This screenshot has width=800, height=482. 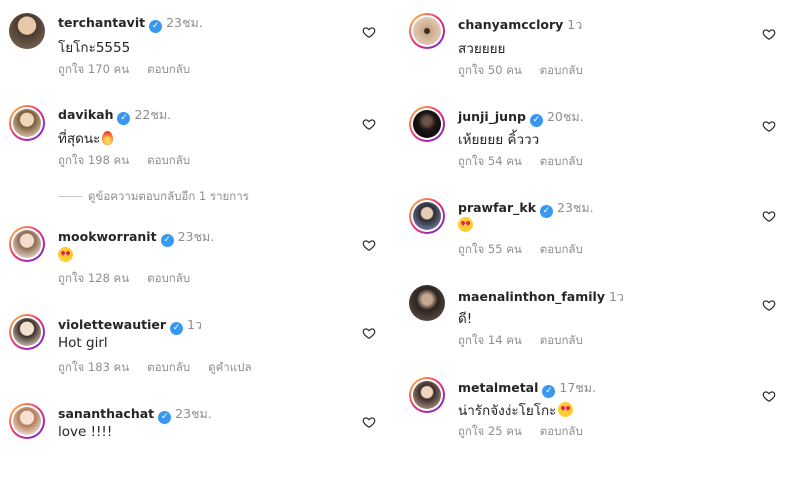 What do you see at coordinates (168, 196) in the screenshot?
I see `view-replies-label: ดูข้อความตอบกลับอีก 1 รายการ` at bounding box center [168, 196].